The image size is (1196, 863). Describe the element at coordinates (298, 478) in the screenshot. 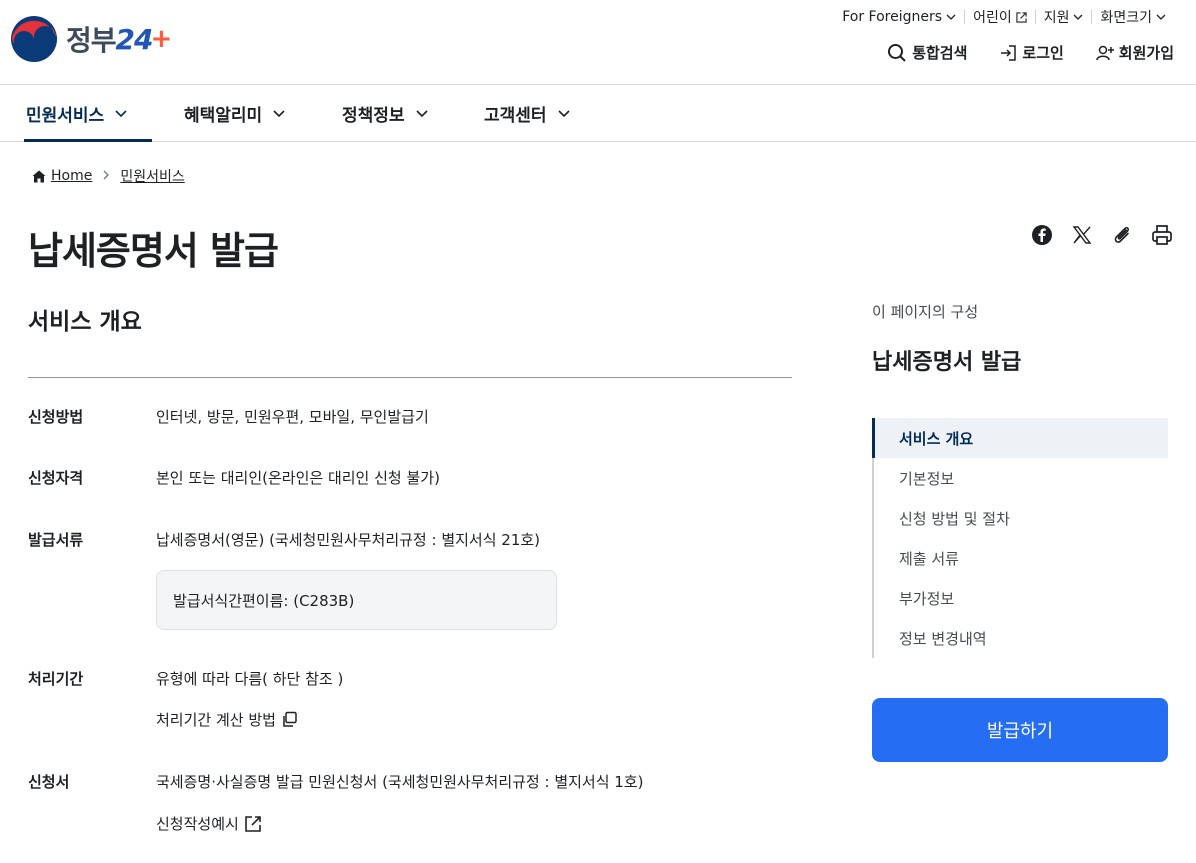

I see `info-value: 본인 또는 대리인(온라인은 대리인 신청 불가)` at that location.